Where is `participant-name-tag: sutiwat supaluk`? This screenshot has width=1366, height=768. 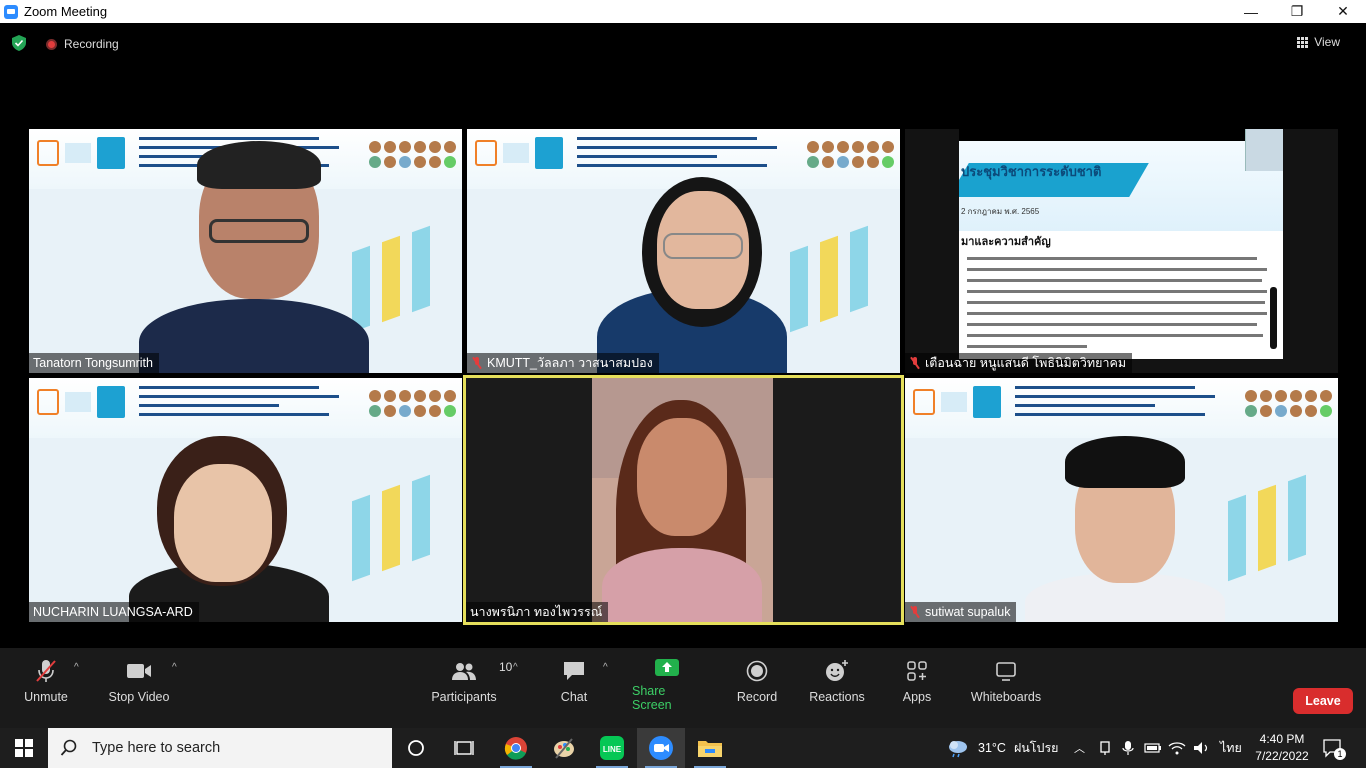
participant-name-tag: sutiwat supaluk is located at coordinates (961, 612).